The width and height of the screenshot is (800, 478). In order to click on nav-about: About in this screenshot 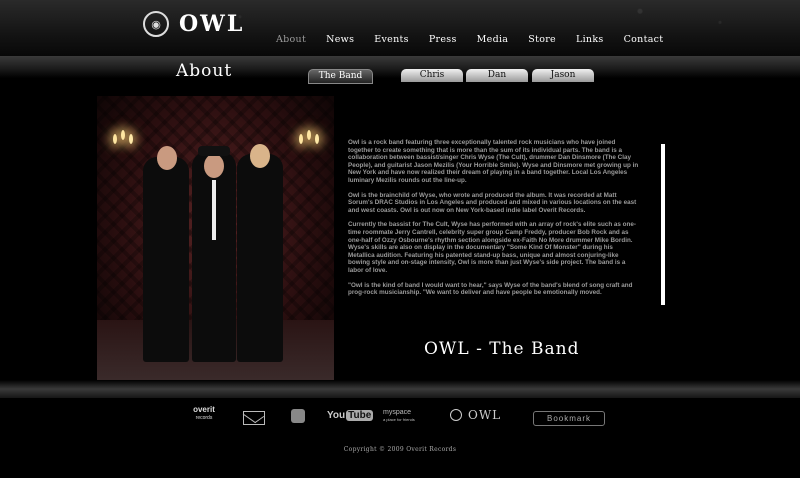, I will do `click(291, 39)`.